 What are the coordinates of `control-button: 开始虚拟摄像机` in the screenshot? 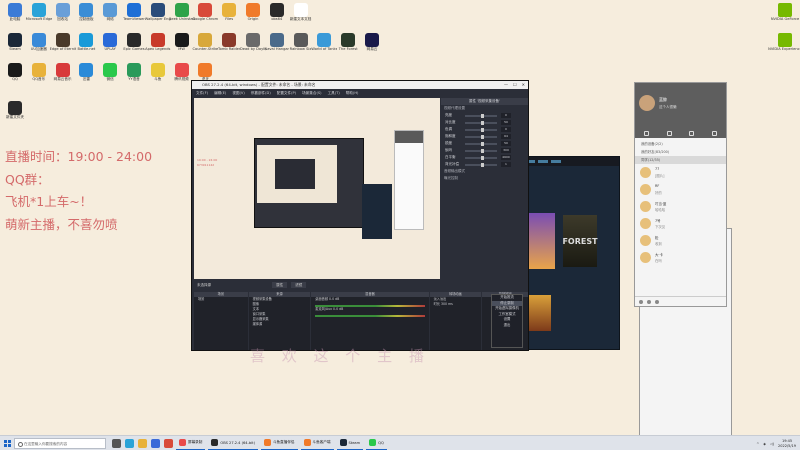 It's located at (507, 309).